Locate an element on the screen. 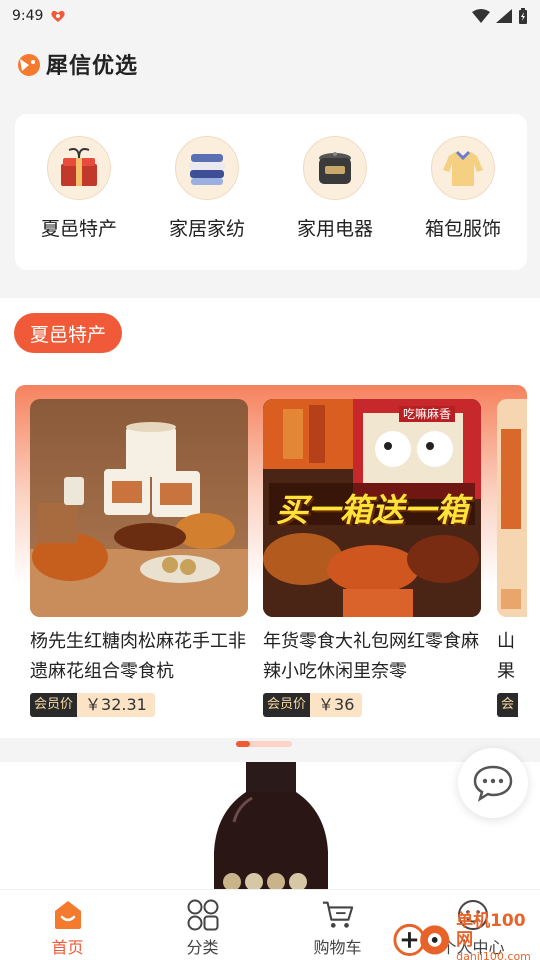 Image resolution: width=540 pixels, height=960 pixels. app-notification-icon is located at coordinates (58, 16).